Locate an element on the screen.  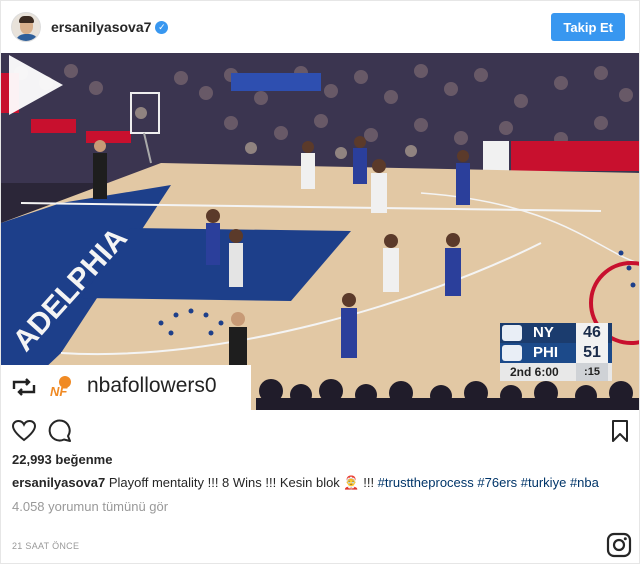
username: ersanilyasova7 is located at coordinates (101, 27).